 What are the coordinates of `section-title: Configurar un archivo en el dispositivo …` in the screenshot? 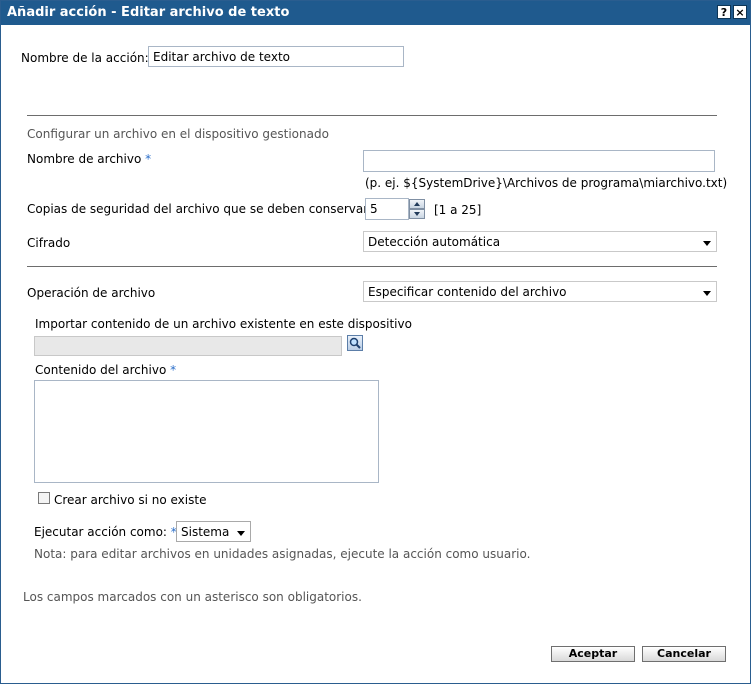 It's located at (178, 134).